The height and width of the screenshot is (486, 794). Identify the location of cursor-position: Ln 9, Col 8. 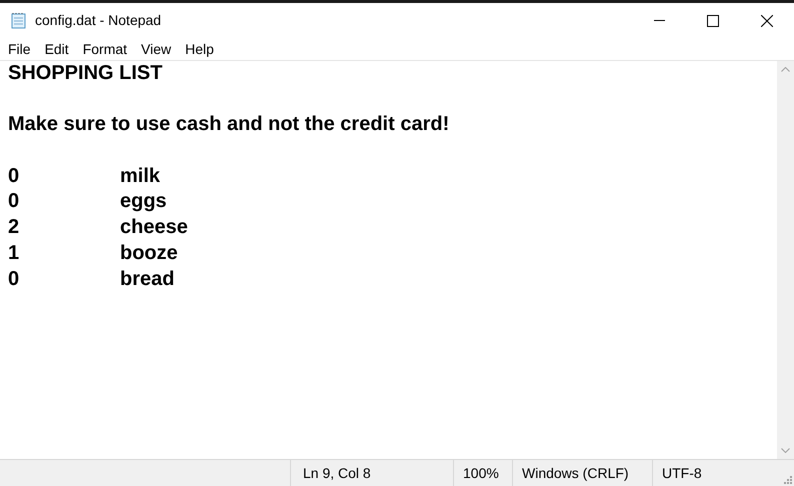
(337, 473).